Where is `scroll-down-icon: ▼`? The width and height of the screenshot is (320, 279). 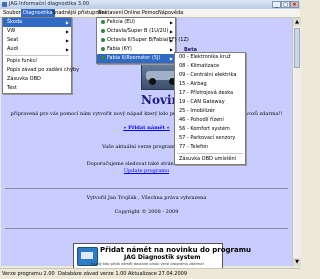
scroll-down-icon: ▼ is located at coordinates (297, 262).